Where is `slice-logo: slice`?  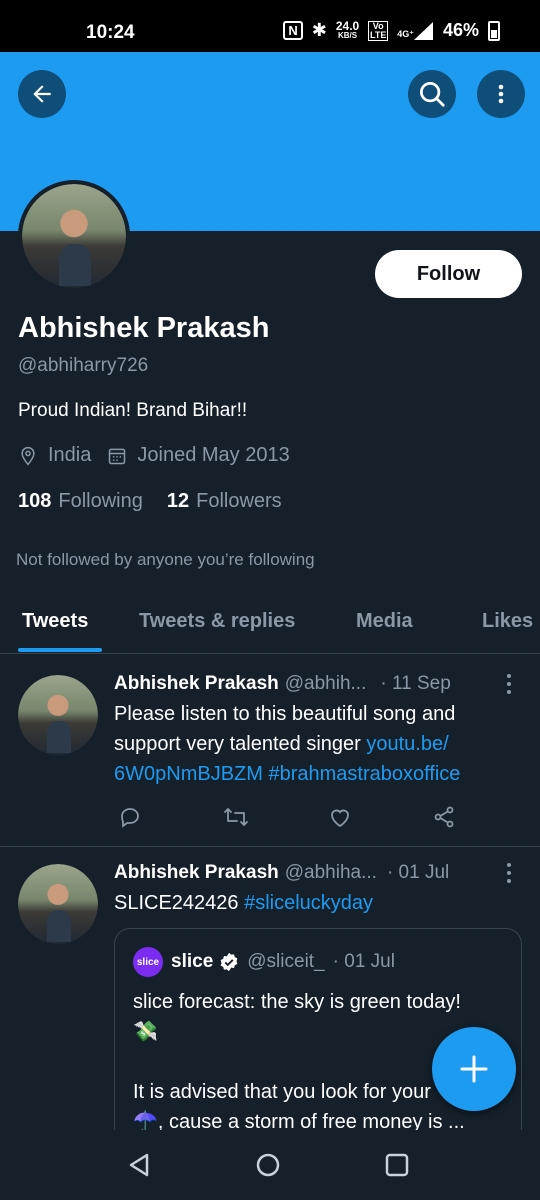
slice-logo: slice is located at coordinates (148, 962).